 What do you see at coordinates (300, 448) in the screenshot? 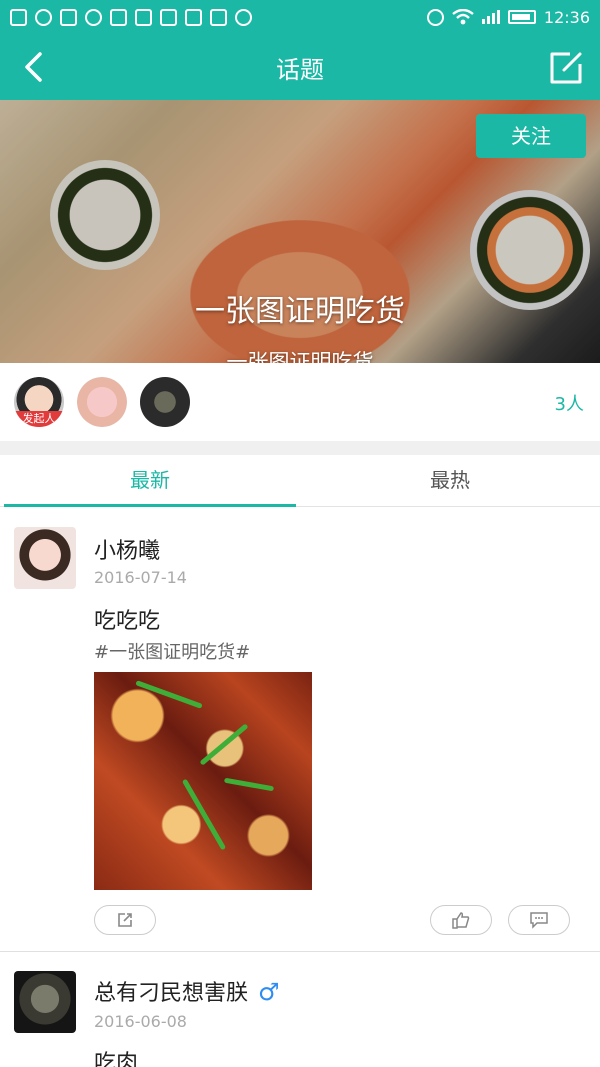
I see `section-divider` at bounding box center [300, 448].